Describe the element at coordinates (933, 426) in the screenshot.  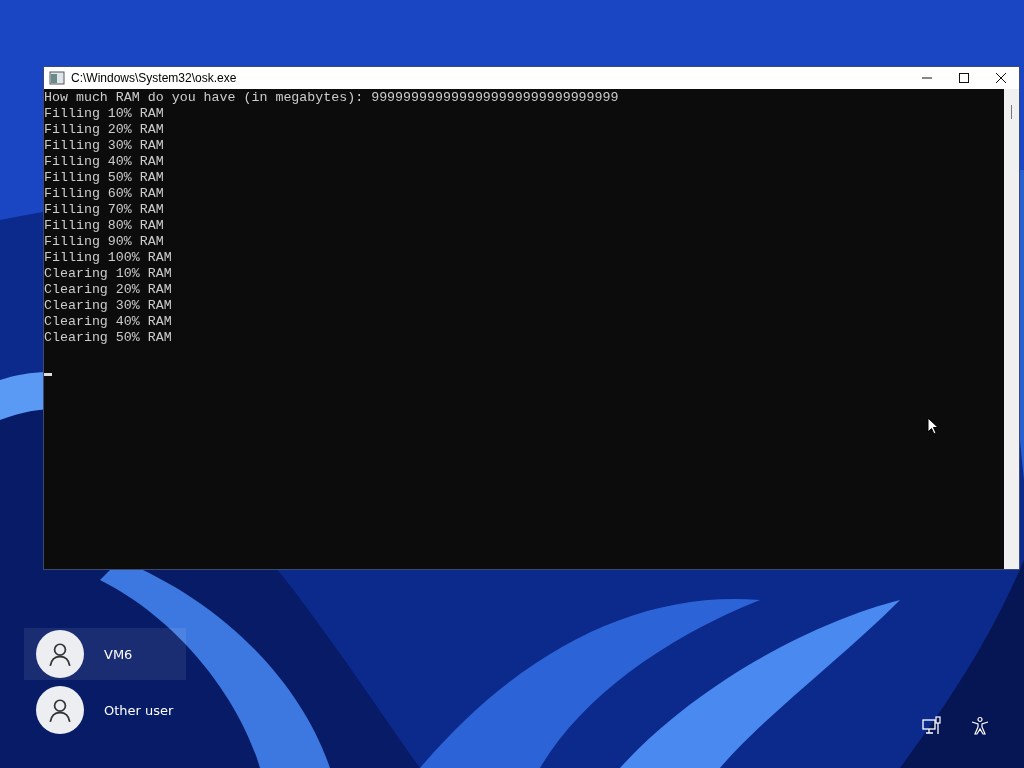
I see `mouse-pointer-icon` at that location.